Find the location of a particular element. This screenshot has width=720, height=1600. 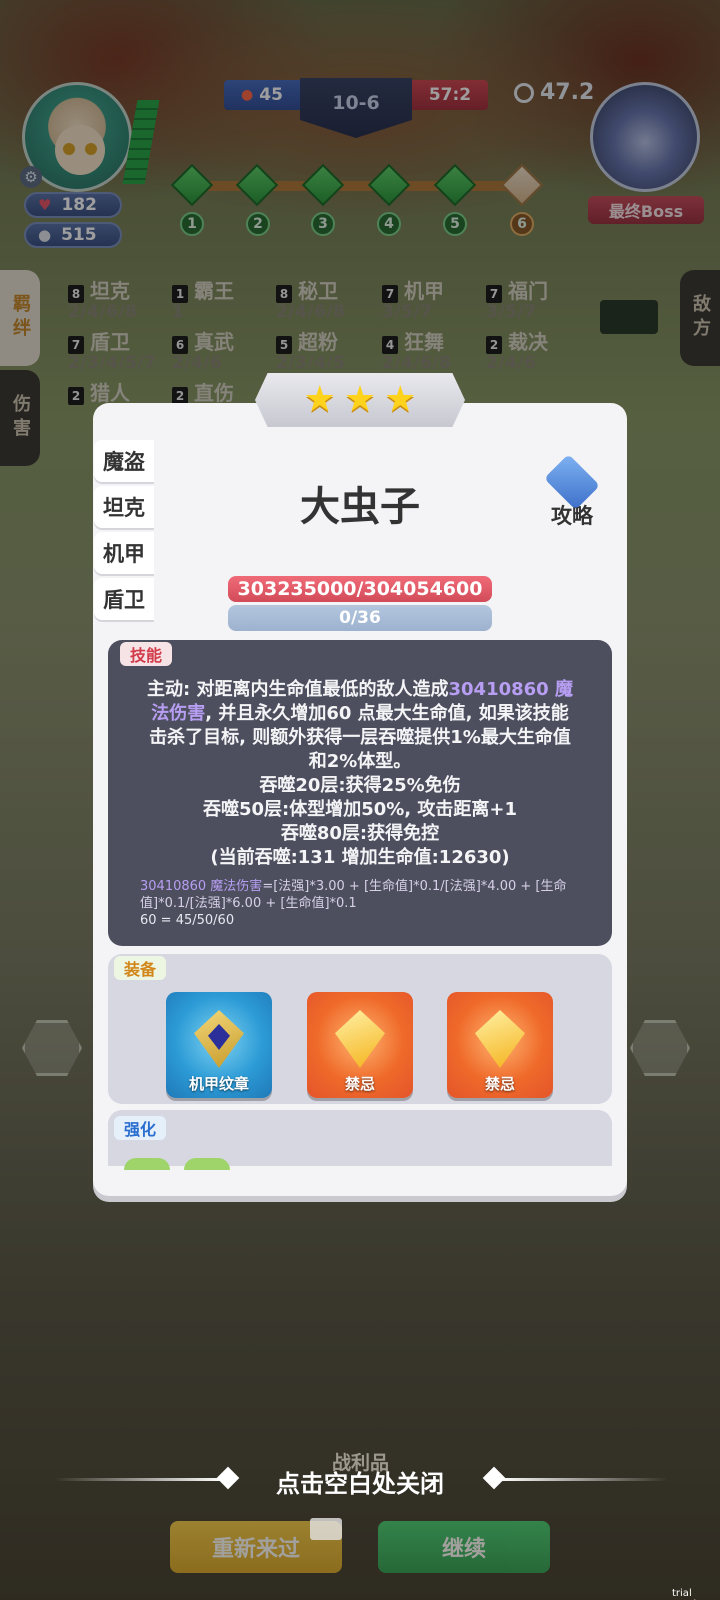

guide-button: 攻略 is located at coordinates (572, 490).